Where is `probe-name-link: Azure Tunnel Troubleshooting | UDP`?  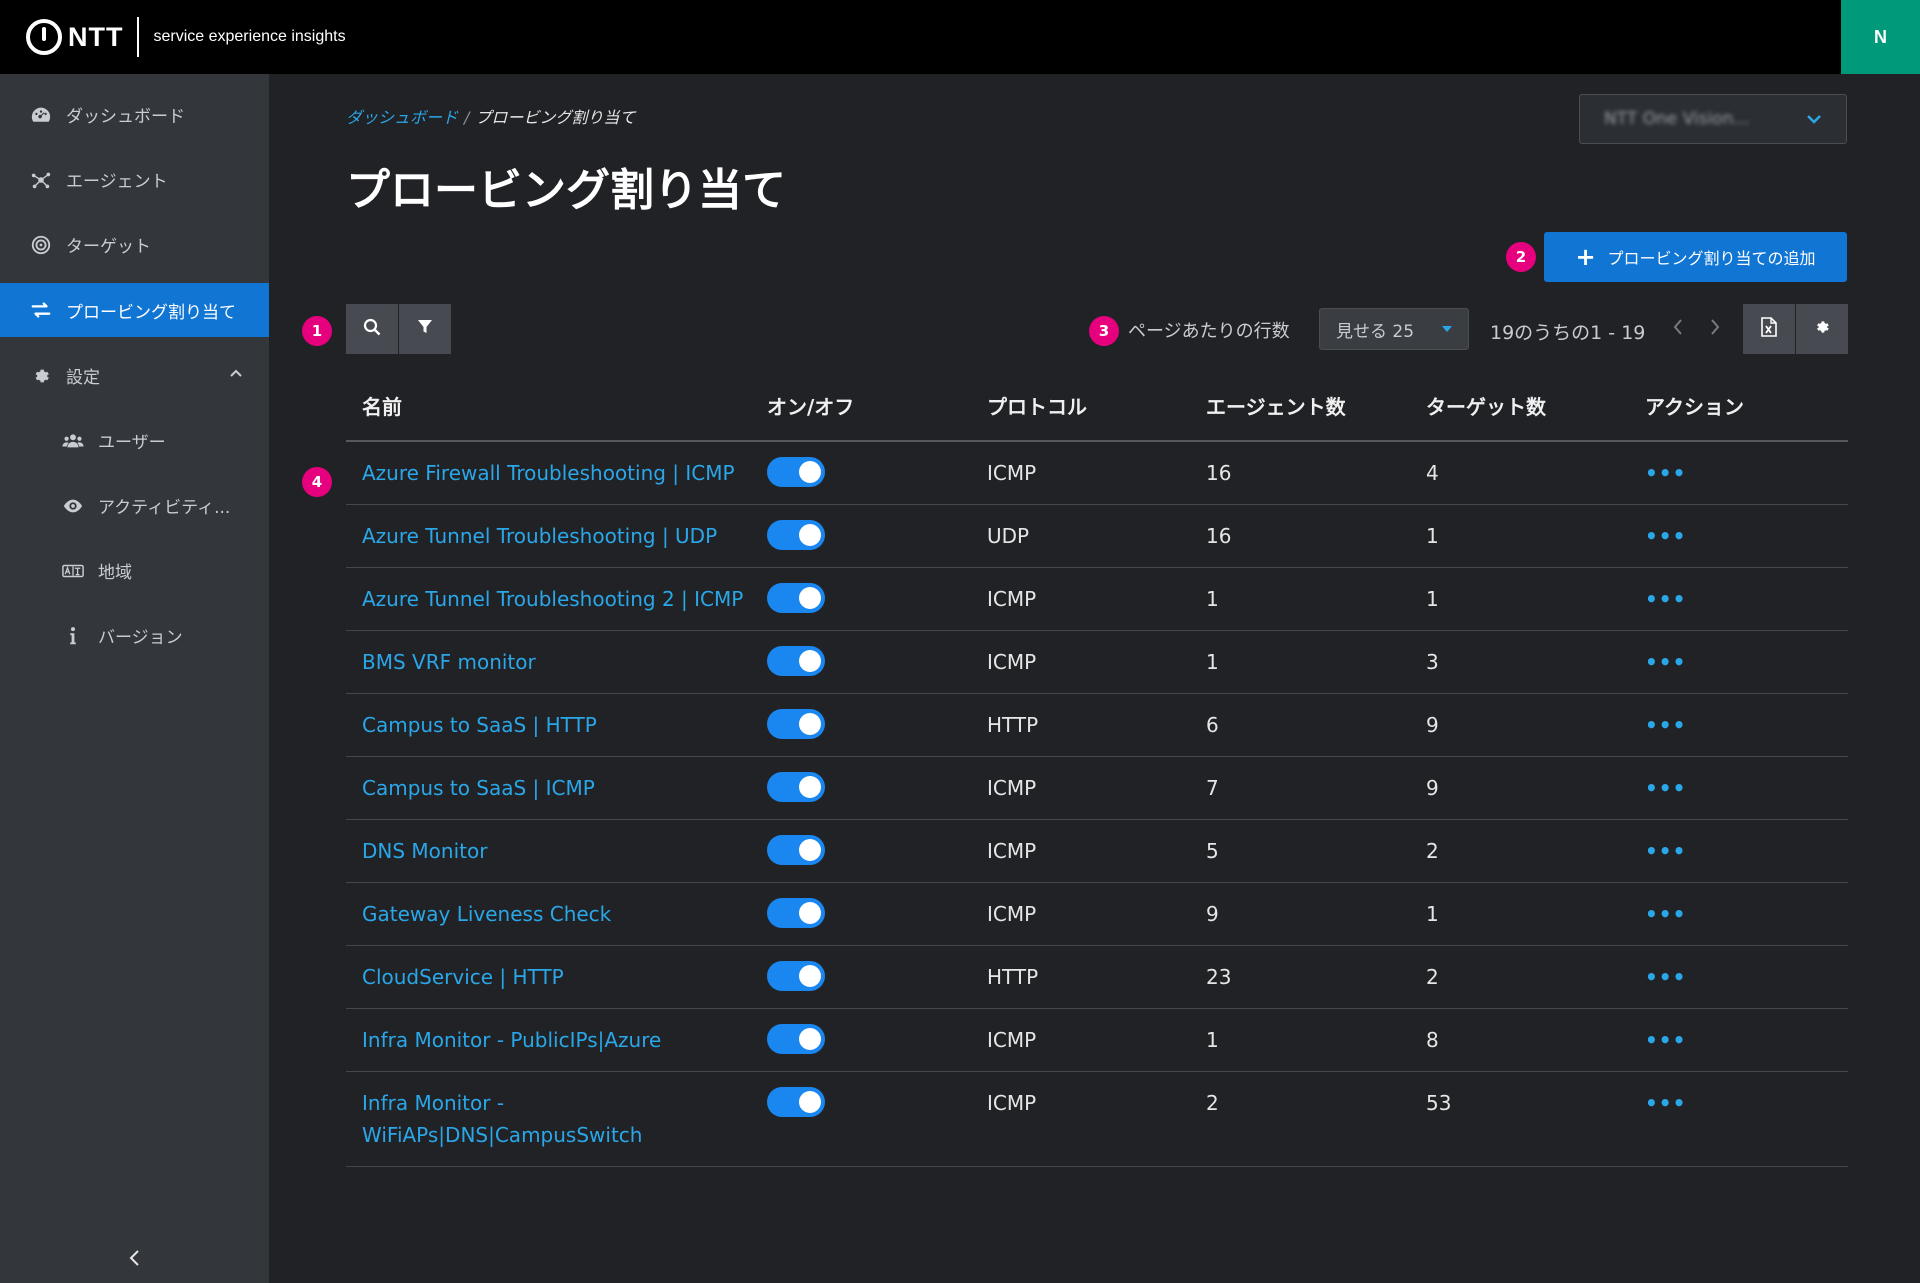
probe-name-link: Azure Tunnel Troubleshooting | UDP is located at coordinates (539, 536).